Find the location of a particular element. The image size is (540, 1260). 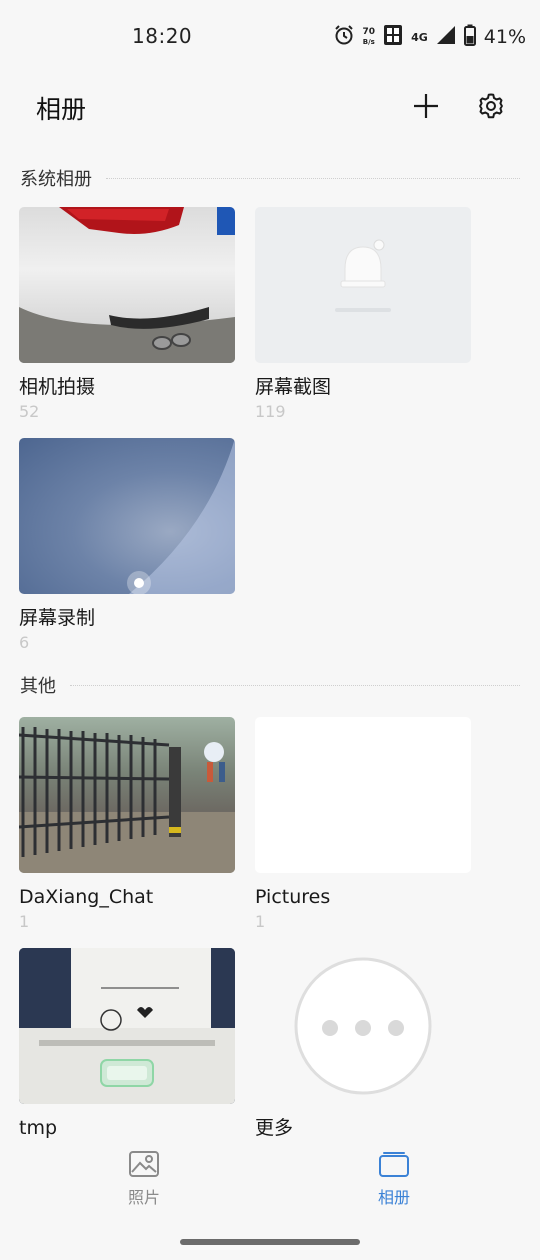

album-name: 更多 is located at coordinates (274, 1128).